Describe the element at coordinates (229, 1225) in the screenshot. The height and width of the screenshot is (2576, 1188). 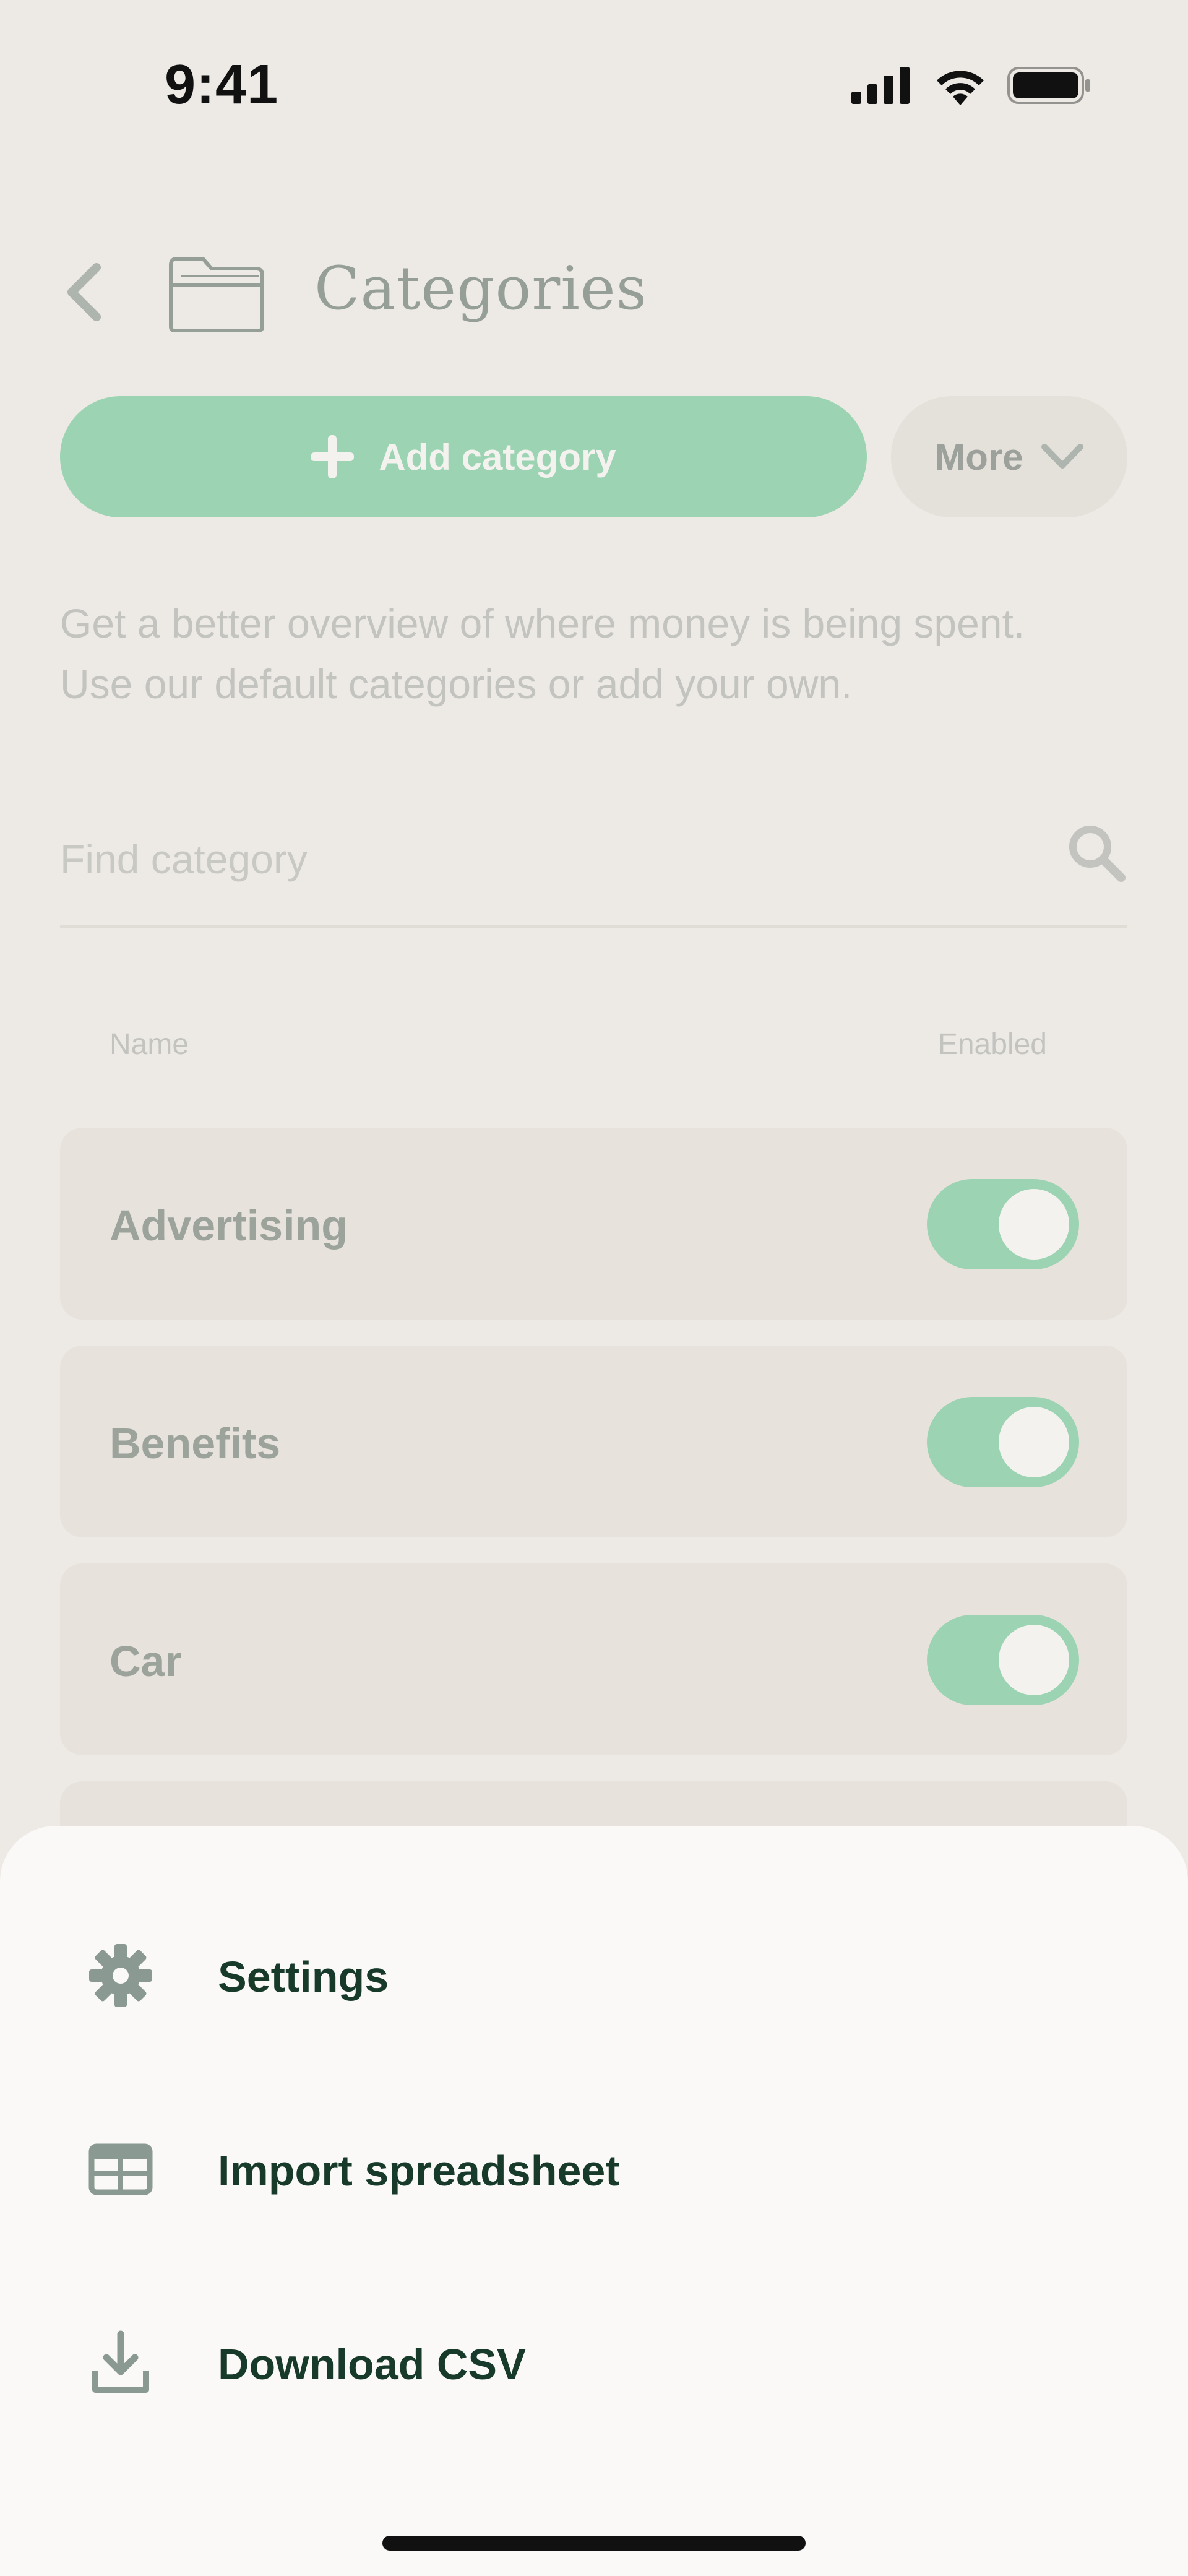
I see `category-name: Advertising` at that location.